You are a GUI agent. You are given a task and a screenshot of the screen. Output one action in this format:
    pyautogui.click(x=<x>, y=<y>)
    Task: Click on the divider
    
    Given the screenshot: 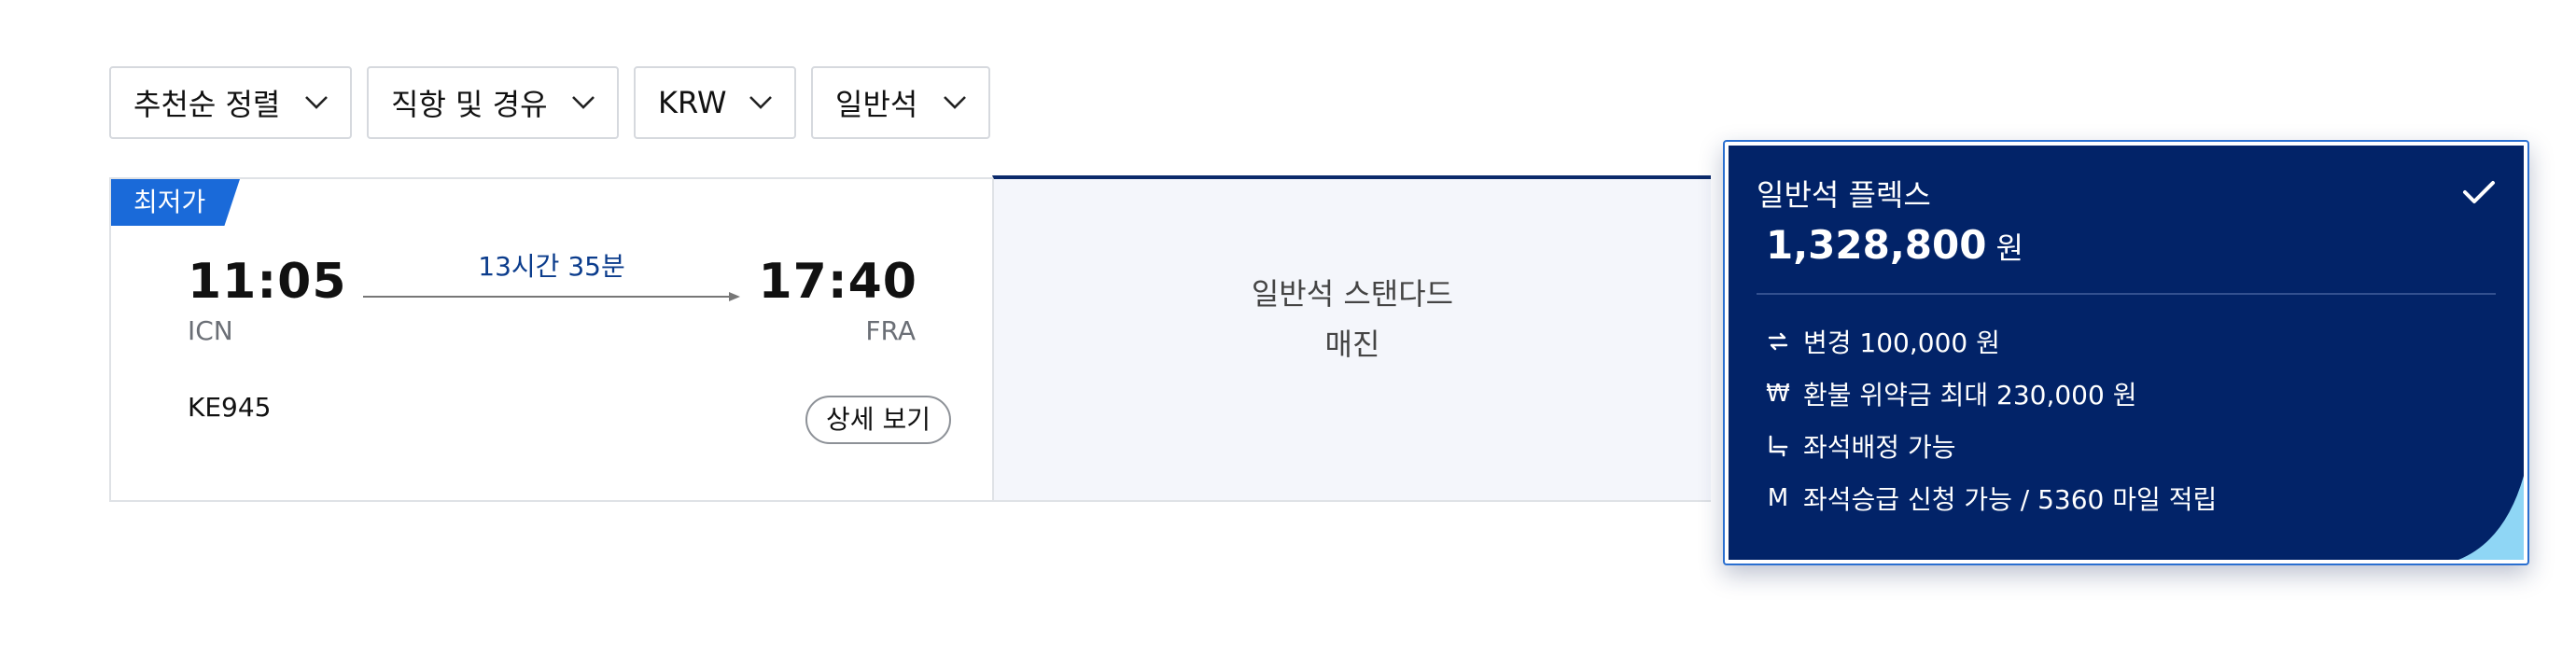 What is the action you would take?
    pyautogui.click(x=2126, y=294)
    